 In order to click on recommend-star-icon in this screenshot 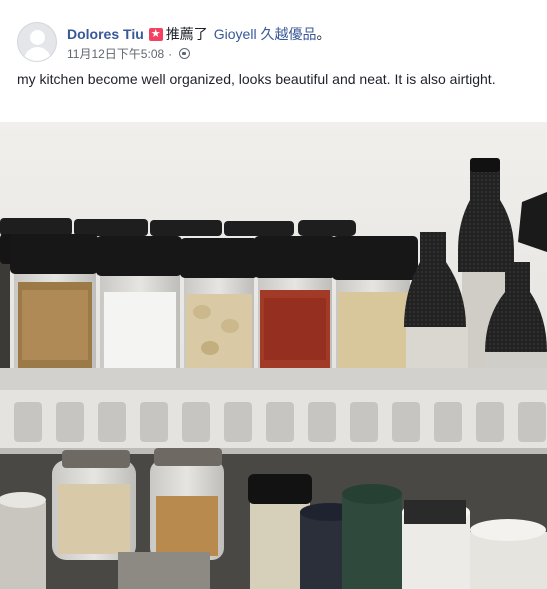, I will do `click(155, 34)`.